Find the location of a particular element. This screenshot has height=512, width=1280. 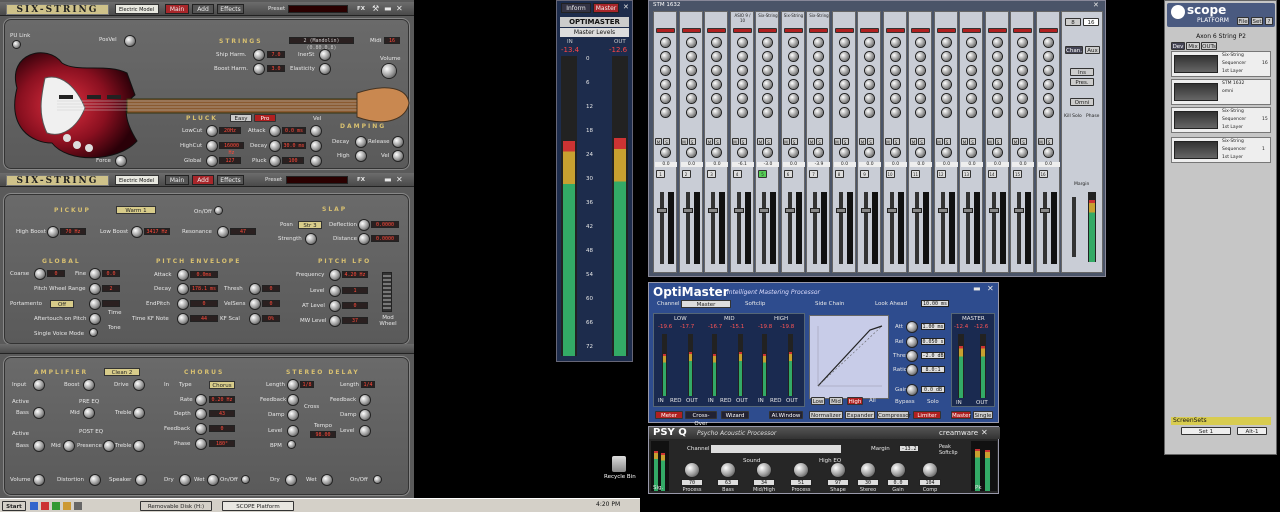

pre-treble-knob is located at coordinates (139, 413).